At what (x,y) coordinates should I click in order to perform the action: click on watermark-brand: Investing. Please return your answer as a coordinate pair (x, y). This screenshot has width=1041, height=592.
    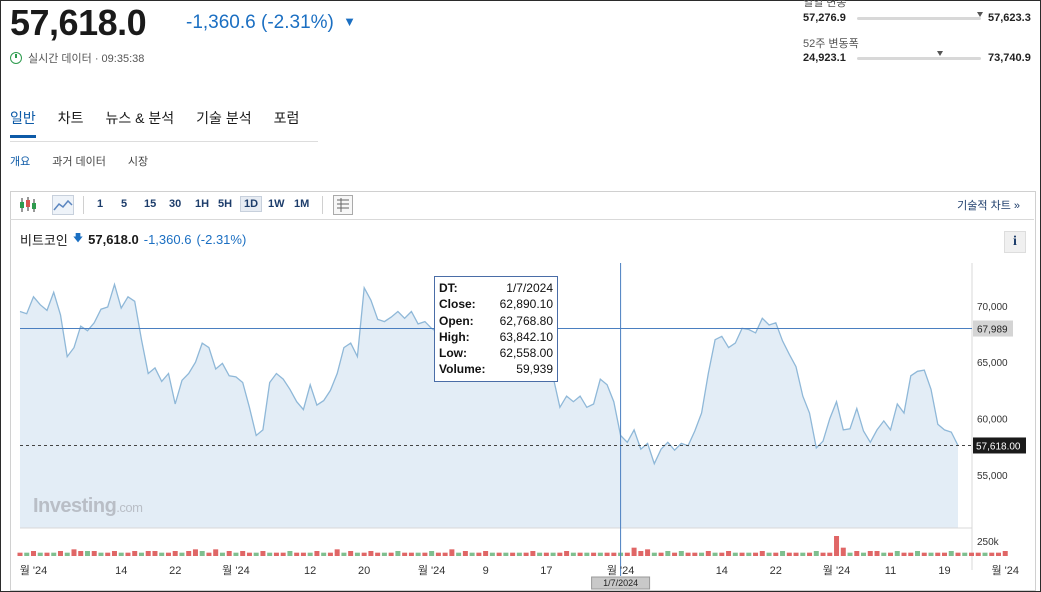
    Looking at the image, I should click on (75, 506).